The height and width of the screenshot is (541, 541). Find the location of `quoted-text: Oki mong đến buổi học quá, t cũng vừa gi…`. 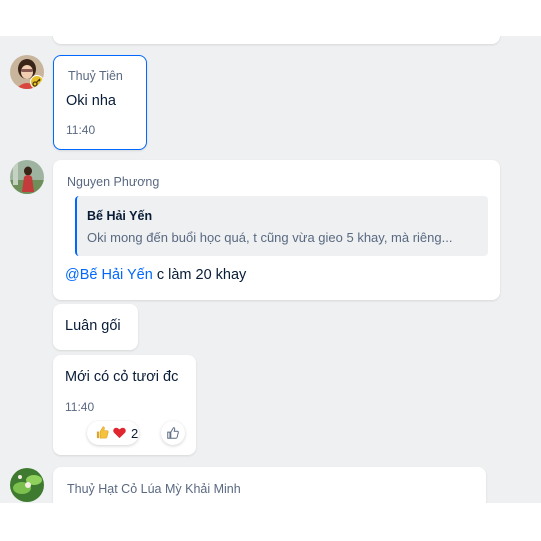

quoted-text: Oki mong đến buổi học quá, t cũng vừa gi… is located at coordinates (270, 237).